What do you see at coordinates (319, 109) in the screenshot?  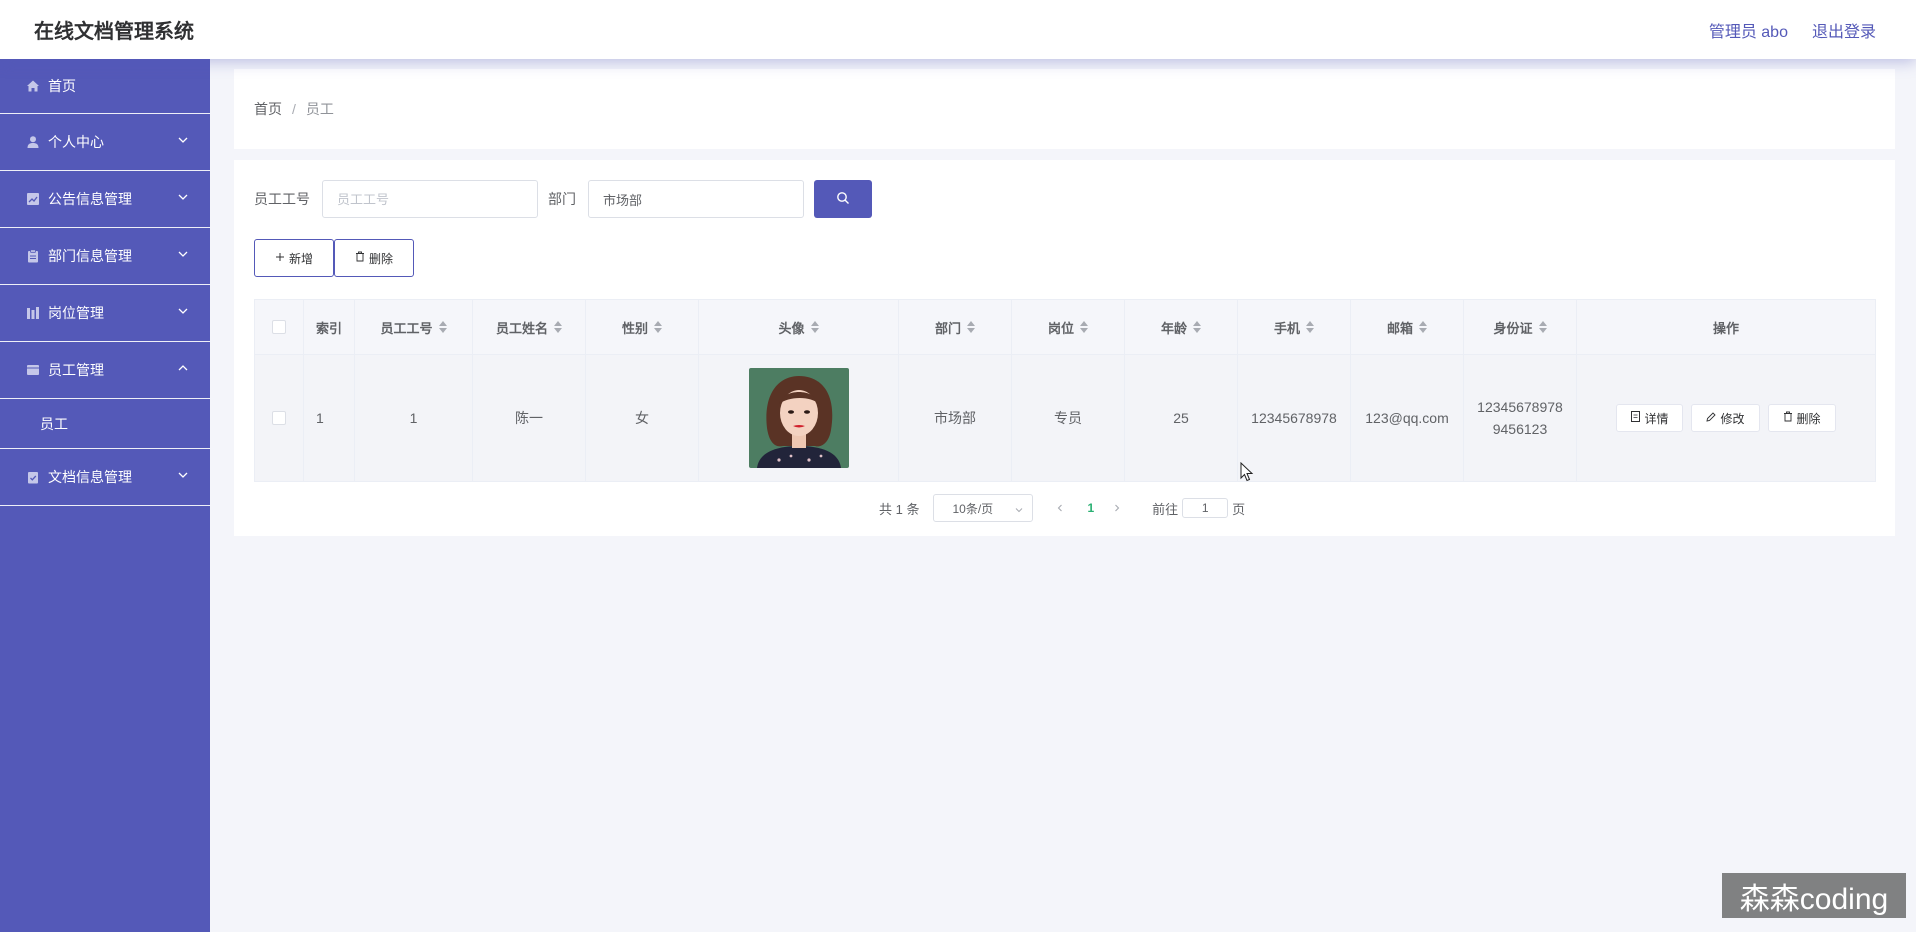 I see `breadcrumb-current: 员工` at bounding box center [319, 109].